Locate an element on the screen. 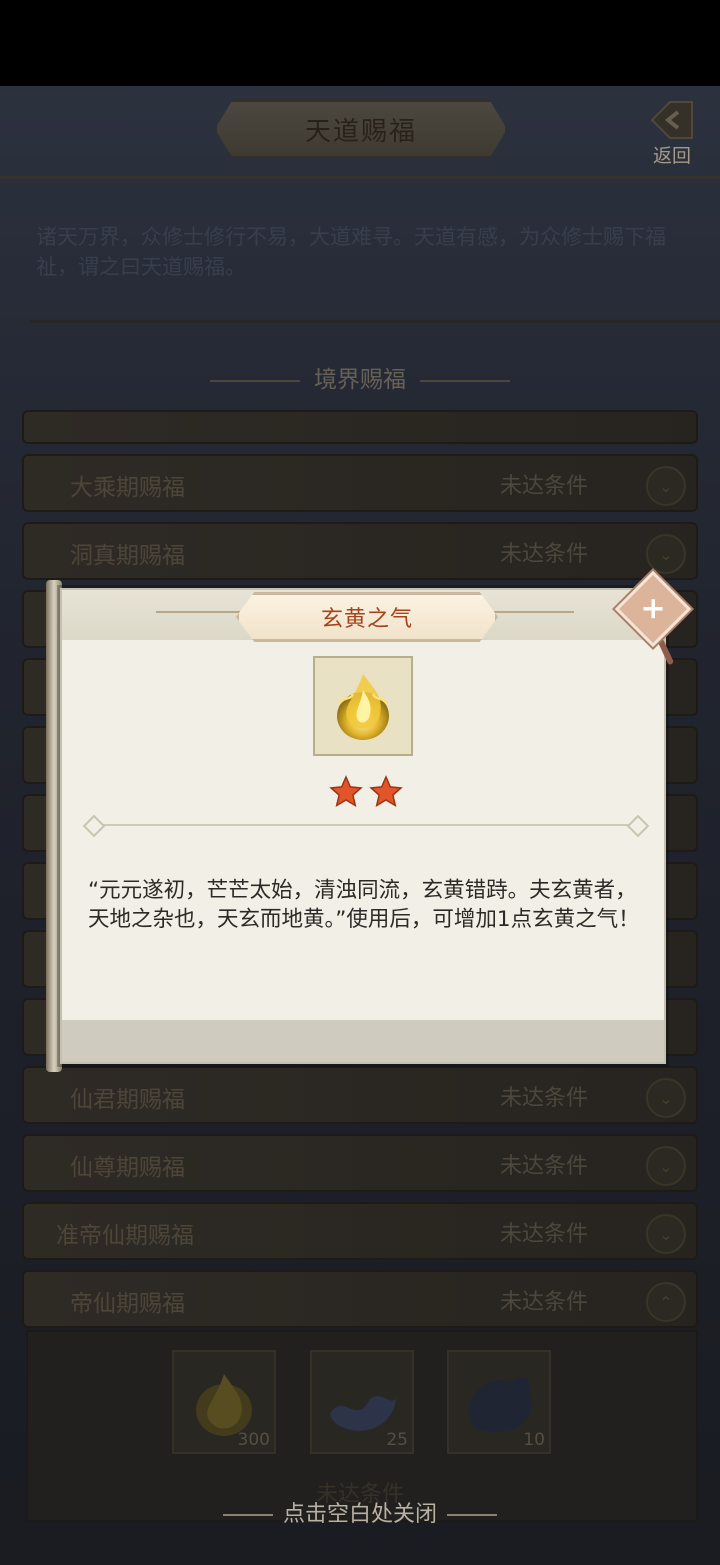 The image size is (720, 1565). modal-title-plate: 玄黄之气 is located at coordinates (367, 617).